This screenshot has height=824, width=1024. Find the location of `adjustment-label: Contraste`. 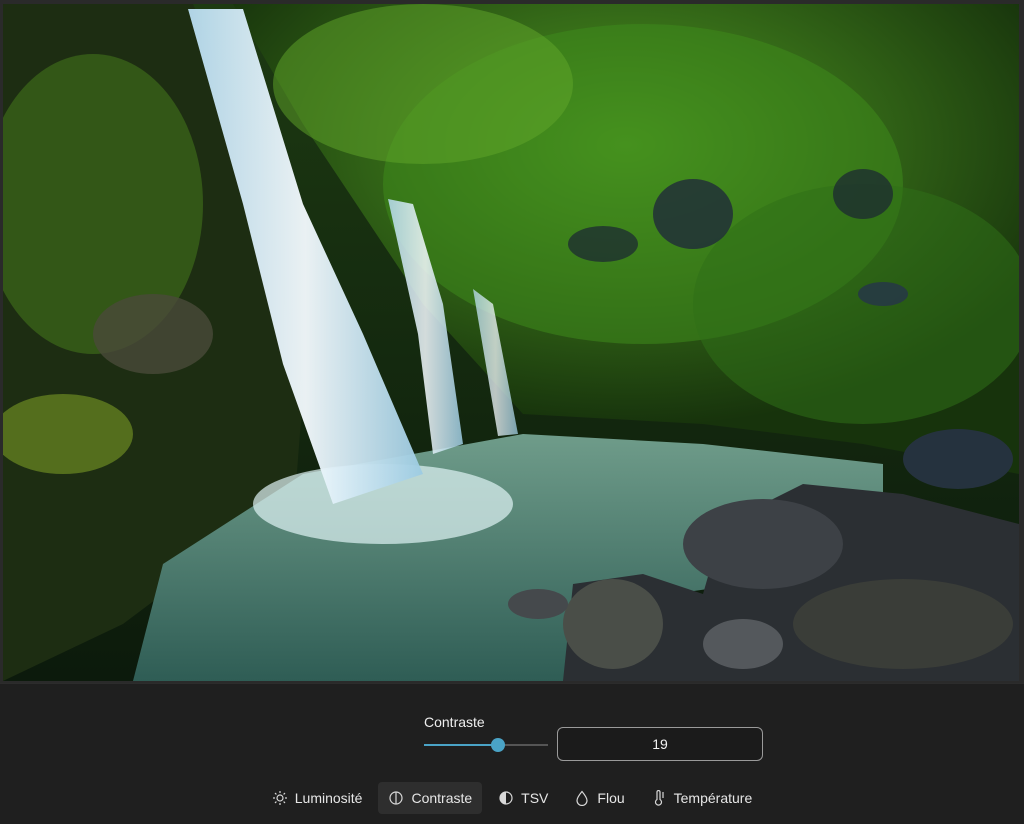

adjustment-label: Contraste is located at coordinates (454, 722).